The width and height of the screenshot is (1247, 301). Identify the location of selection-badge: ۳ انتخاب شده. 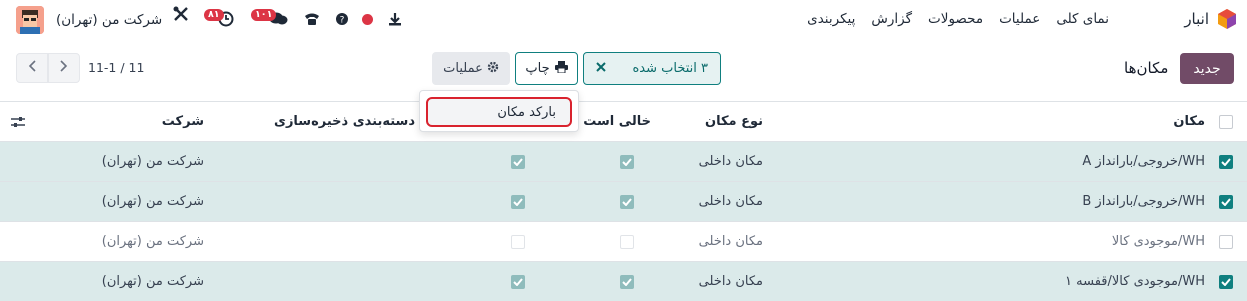
(652, 68).